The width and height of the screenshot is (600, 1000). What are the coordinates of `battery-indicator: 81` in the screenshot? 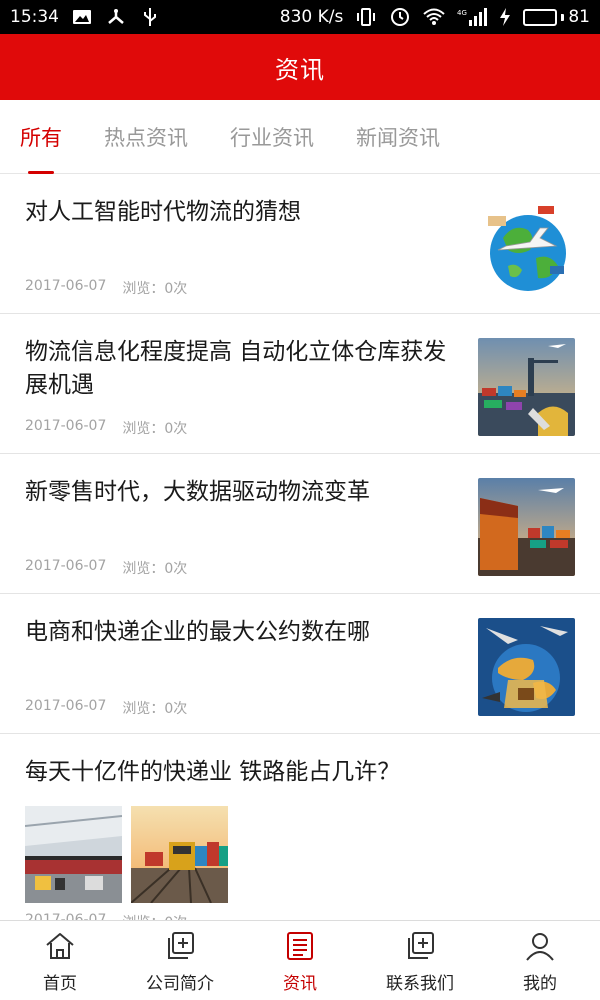 It's located at (556, 17).